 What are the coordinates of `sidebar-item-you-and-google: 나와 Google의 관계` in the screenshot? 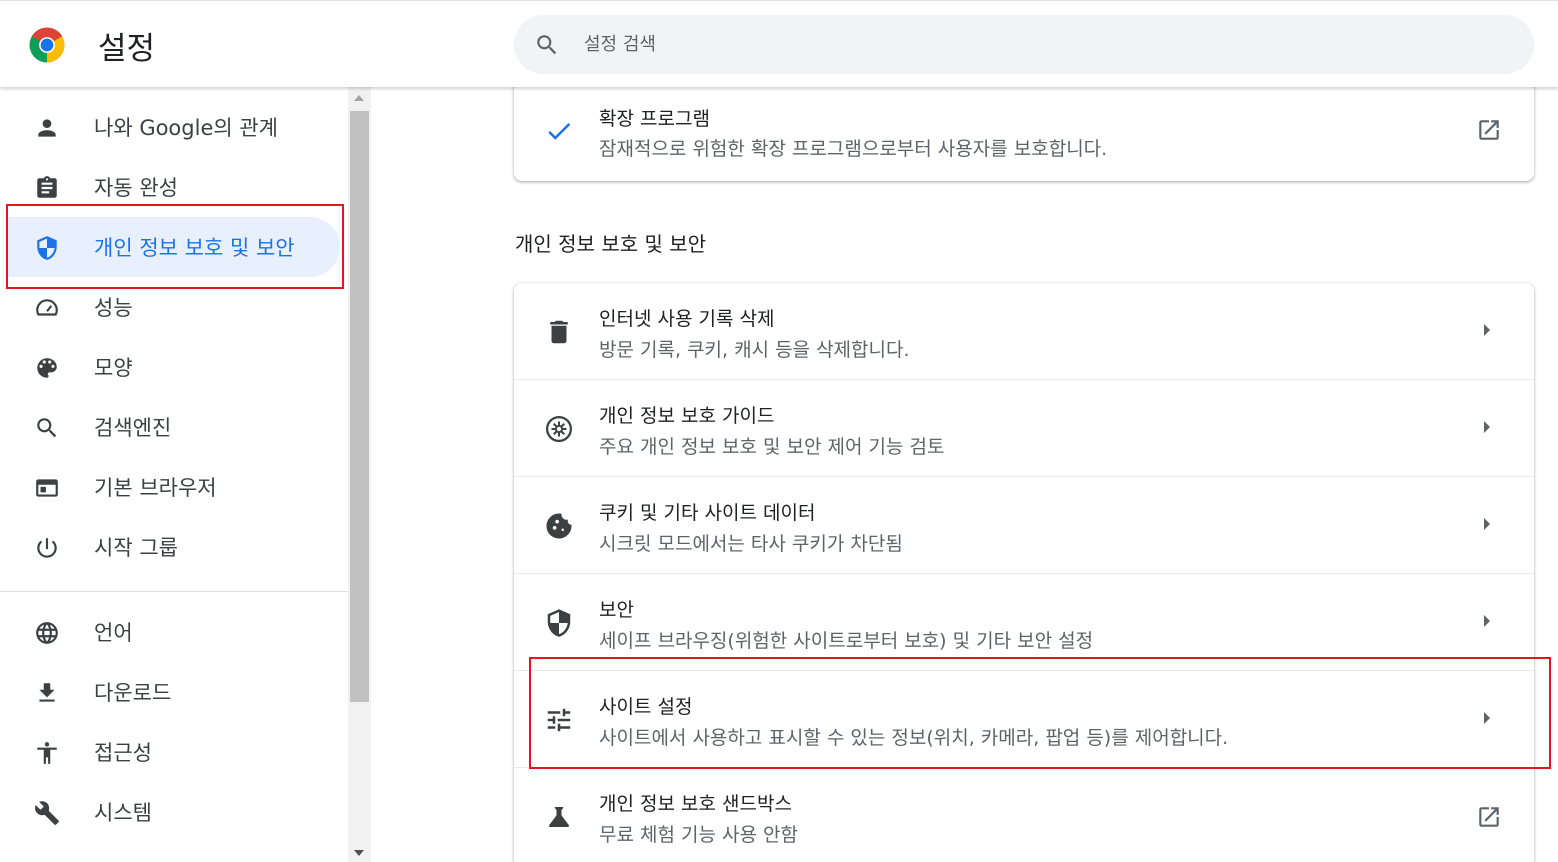 It's located at (170, 127).